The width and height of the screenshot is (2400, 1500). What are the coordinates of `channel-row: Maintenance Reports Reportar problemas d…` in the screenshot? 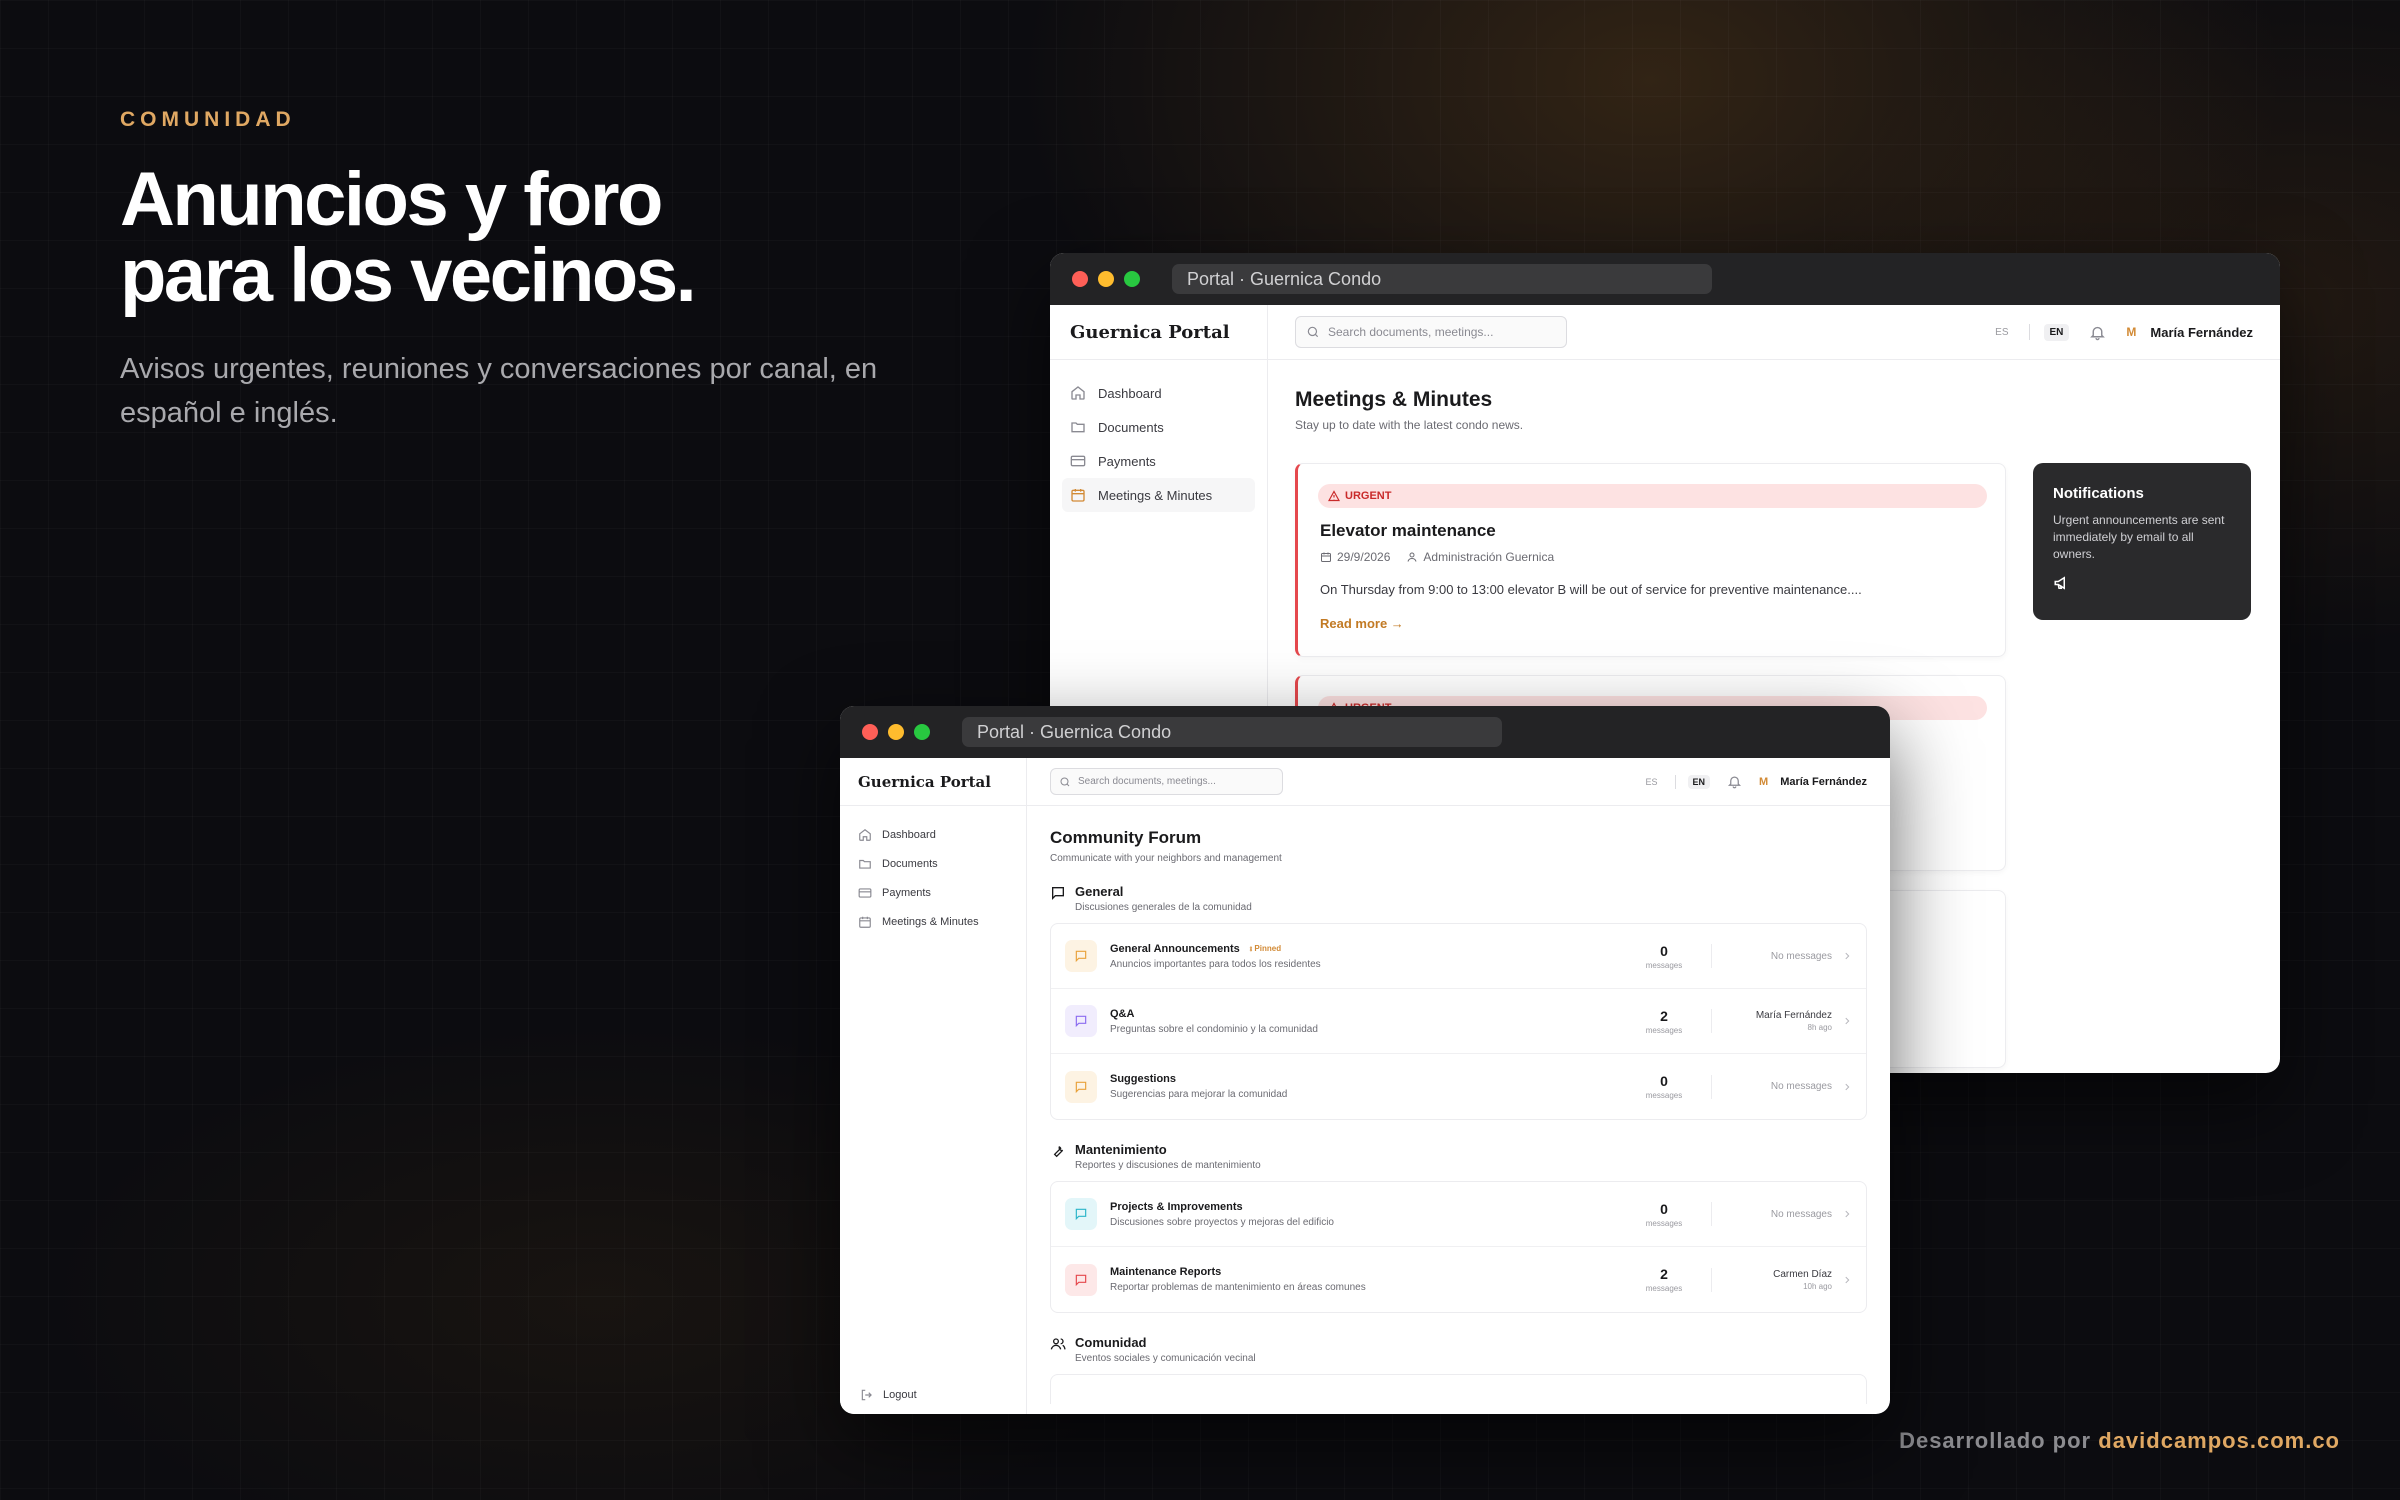 It's located at (1458, 1279).